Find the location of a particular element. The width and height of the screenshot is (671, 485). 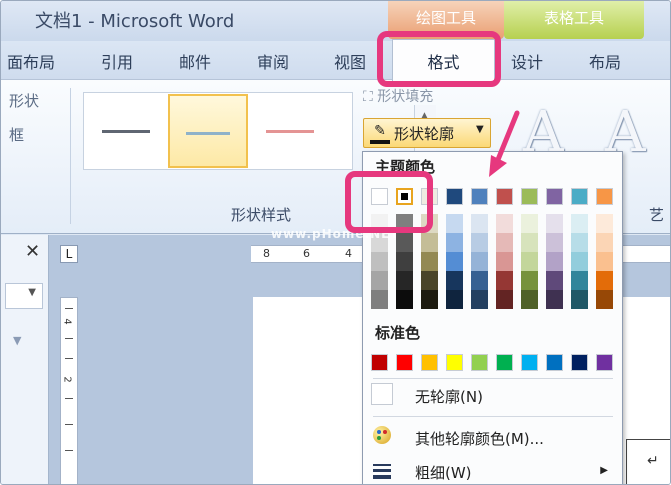

tab-design: 设计 is located at coordinates (527, 61).